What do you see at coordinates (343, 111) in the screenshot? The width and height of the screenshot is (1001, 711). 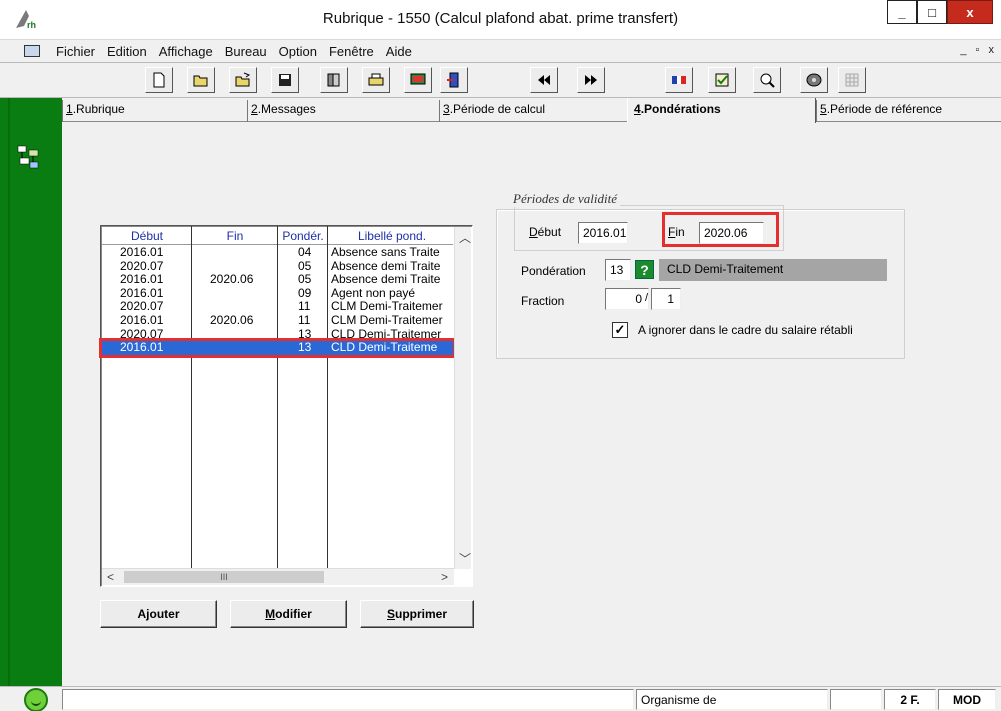 I see `tab-messages: 2.Messages` at bounding box center [343, 111].